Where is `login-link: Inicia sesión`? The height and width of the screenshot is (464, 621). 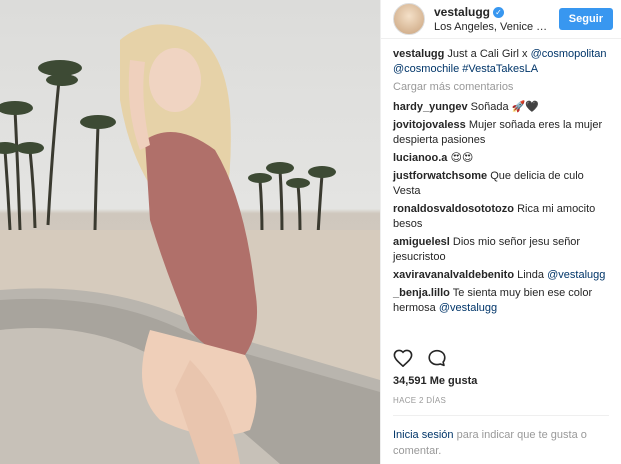
login-link: Inicia sesión is located at coordinates (423, 435).